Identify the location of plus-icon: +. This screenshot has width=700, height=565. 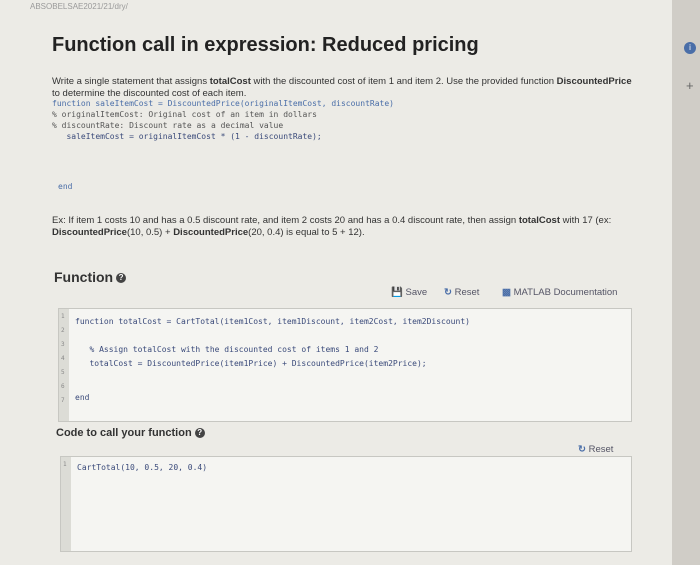
(690, 85).